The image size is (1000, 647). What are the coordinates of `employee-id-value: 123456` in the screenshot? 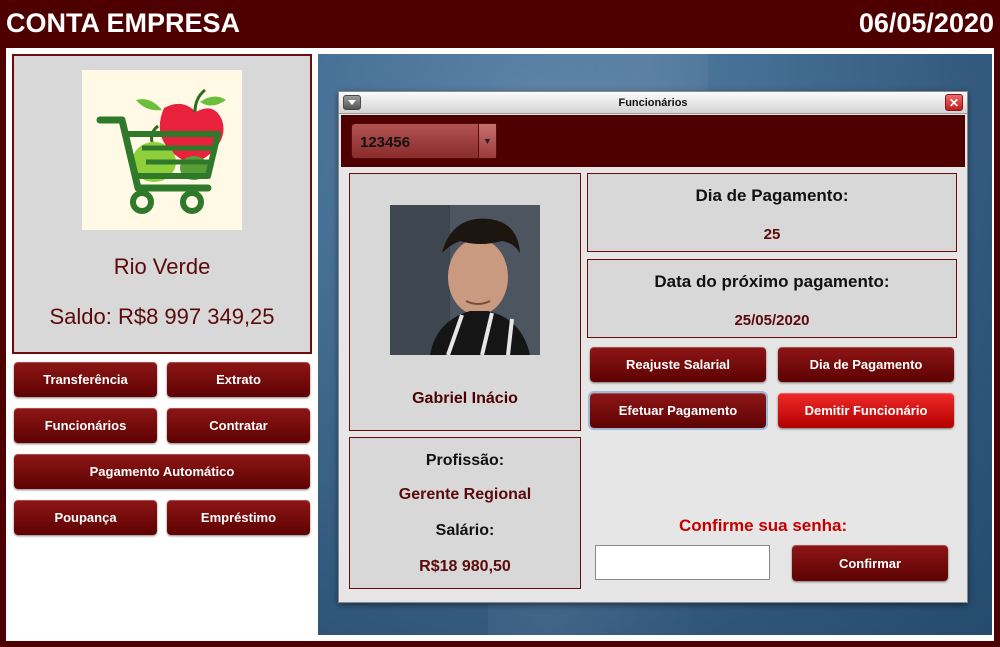 It's located at (385, 142).